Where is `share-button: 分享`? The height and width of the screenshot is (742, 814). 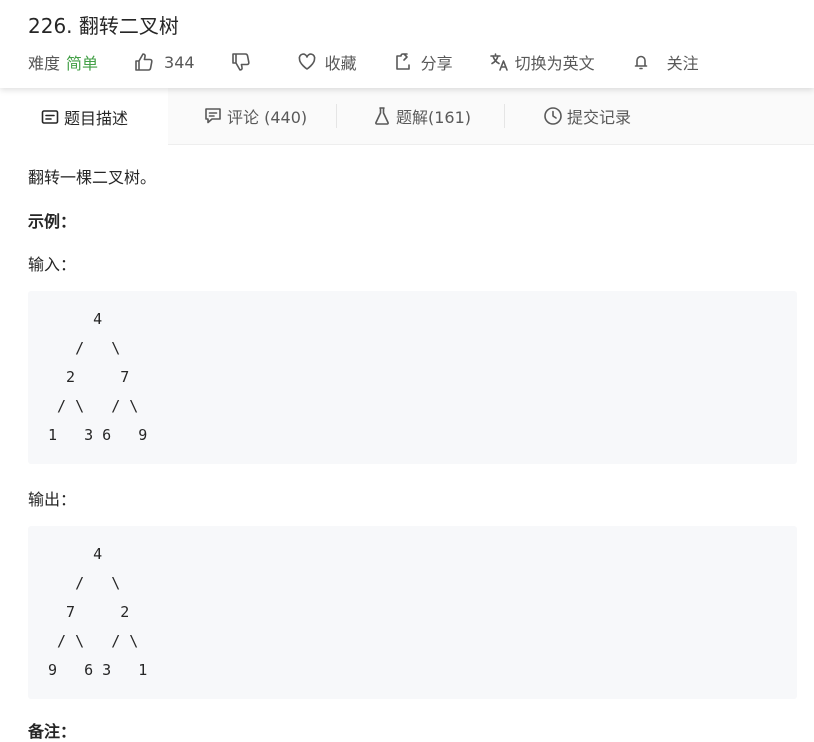
share-button: 分享 is located at coordinates (423, 62).